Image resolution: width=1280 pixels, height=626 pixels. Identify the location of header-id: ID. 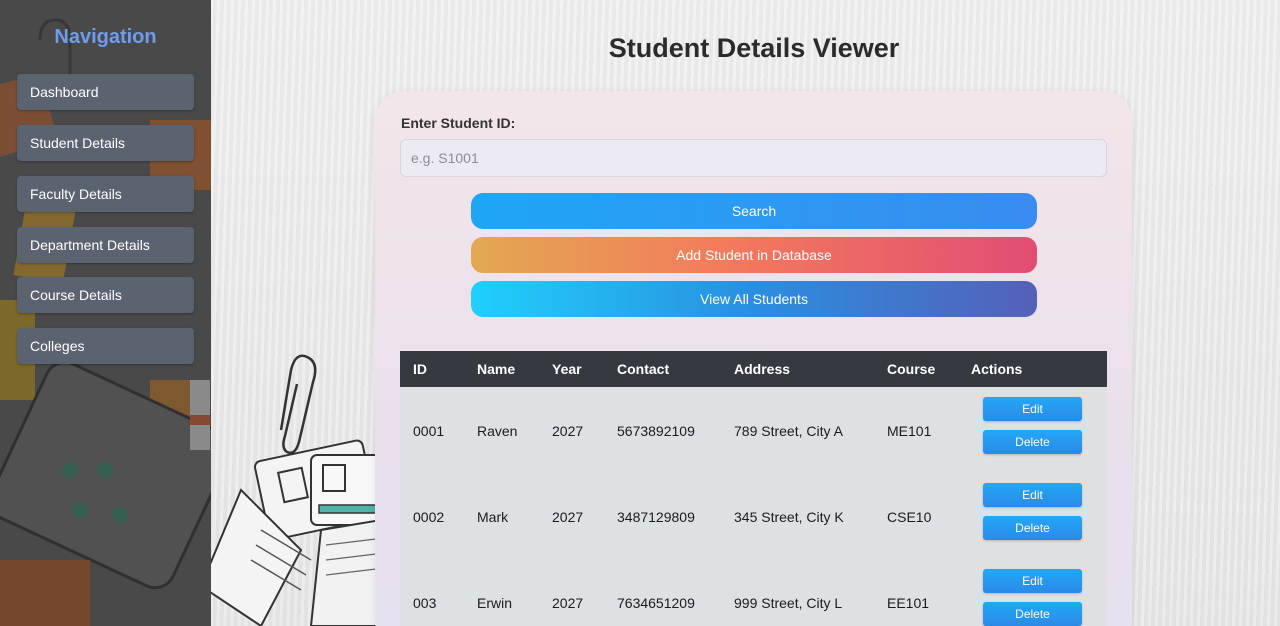
(420, 369).